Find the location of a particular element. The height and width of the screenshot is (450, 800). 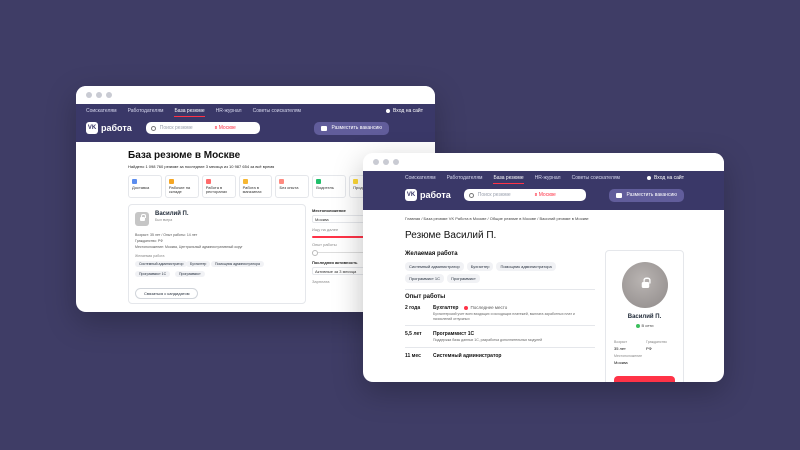

lock-icon is located at coordinates (646, 282).